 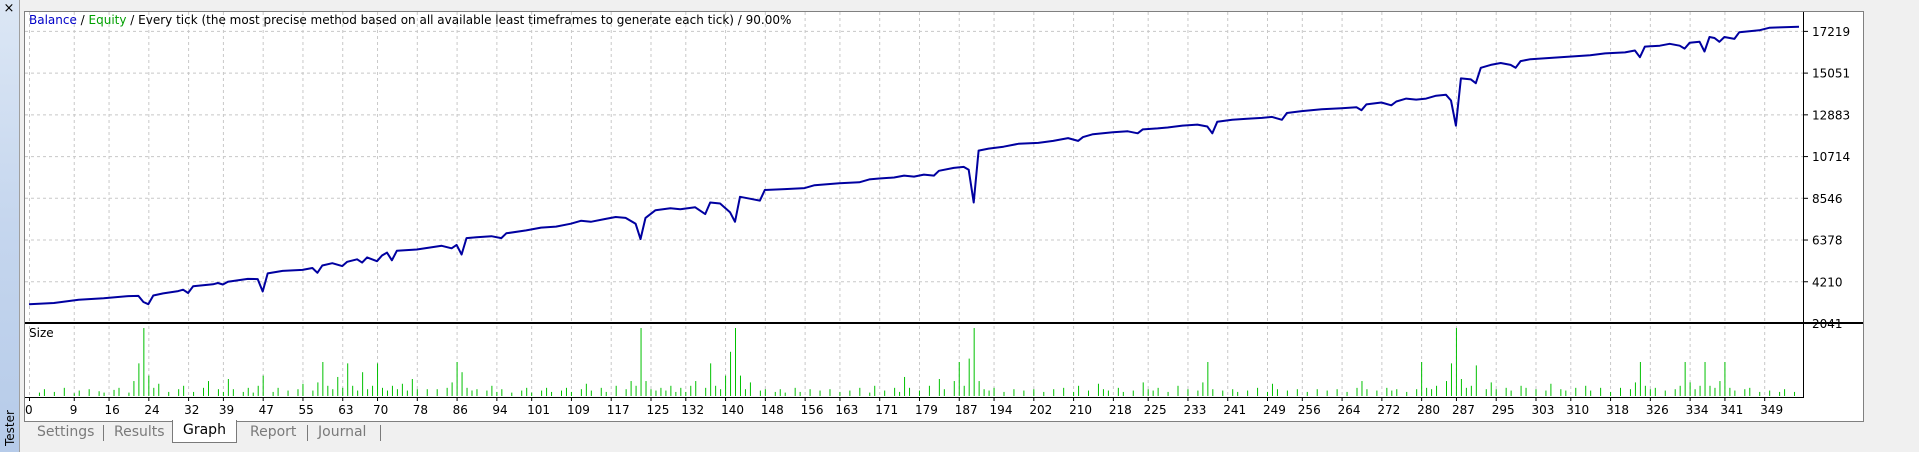 What do you see at coordinates (1040, 410) in the screenshot?
I see `x-tick-label: 202` at bounding box center [1040, 410].